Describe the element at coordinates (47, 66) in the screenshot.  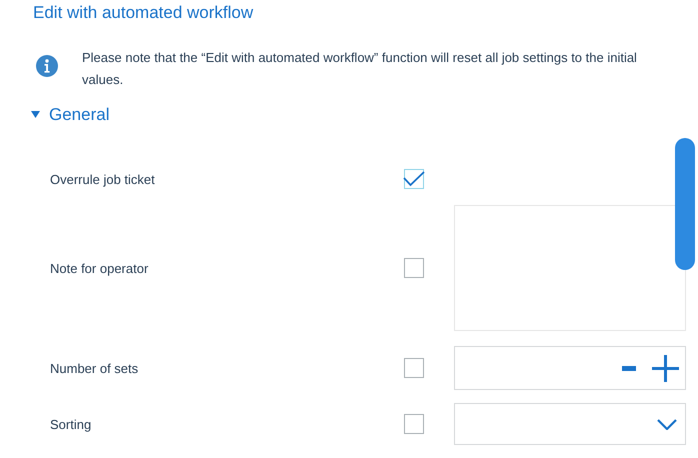
I see `info-icon` at that location.